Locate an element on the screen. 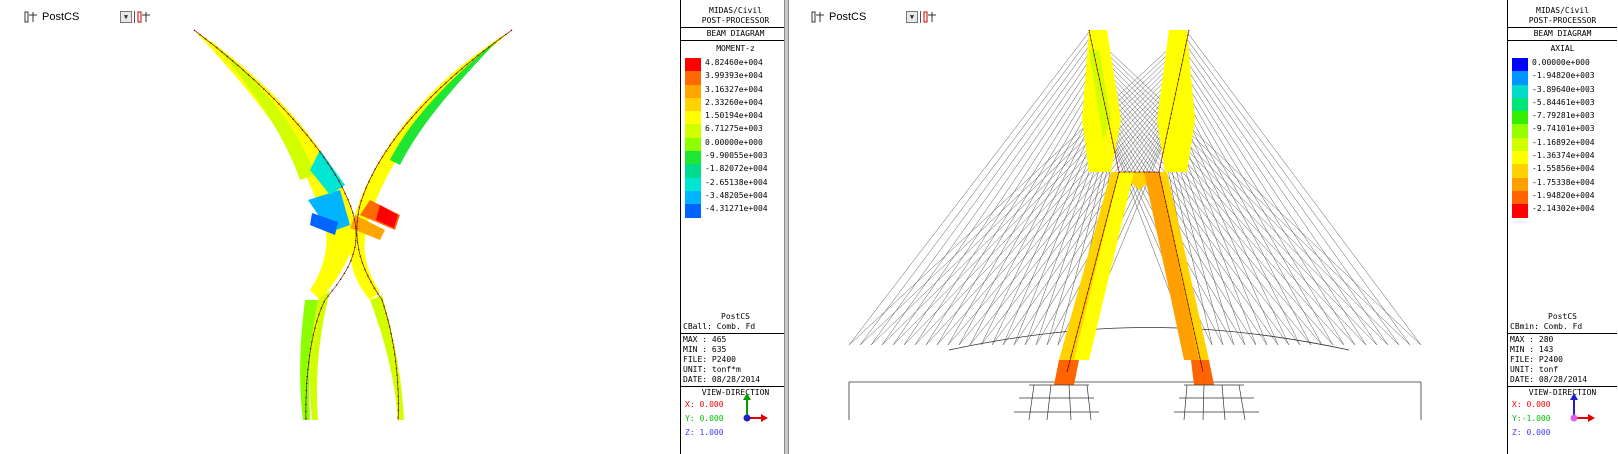  legend-value: -9.74101e+003 is located at coordinates (1563, 129).